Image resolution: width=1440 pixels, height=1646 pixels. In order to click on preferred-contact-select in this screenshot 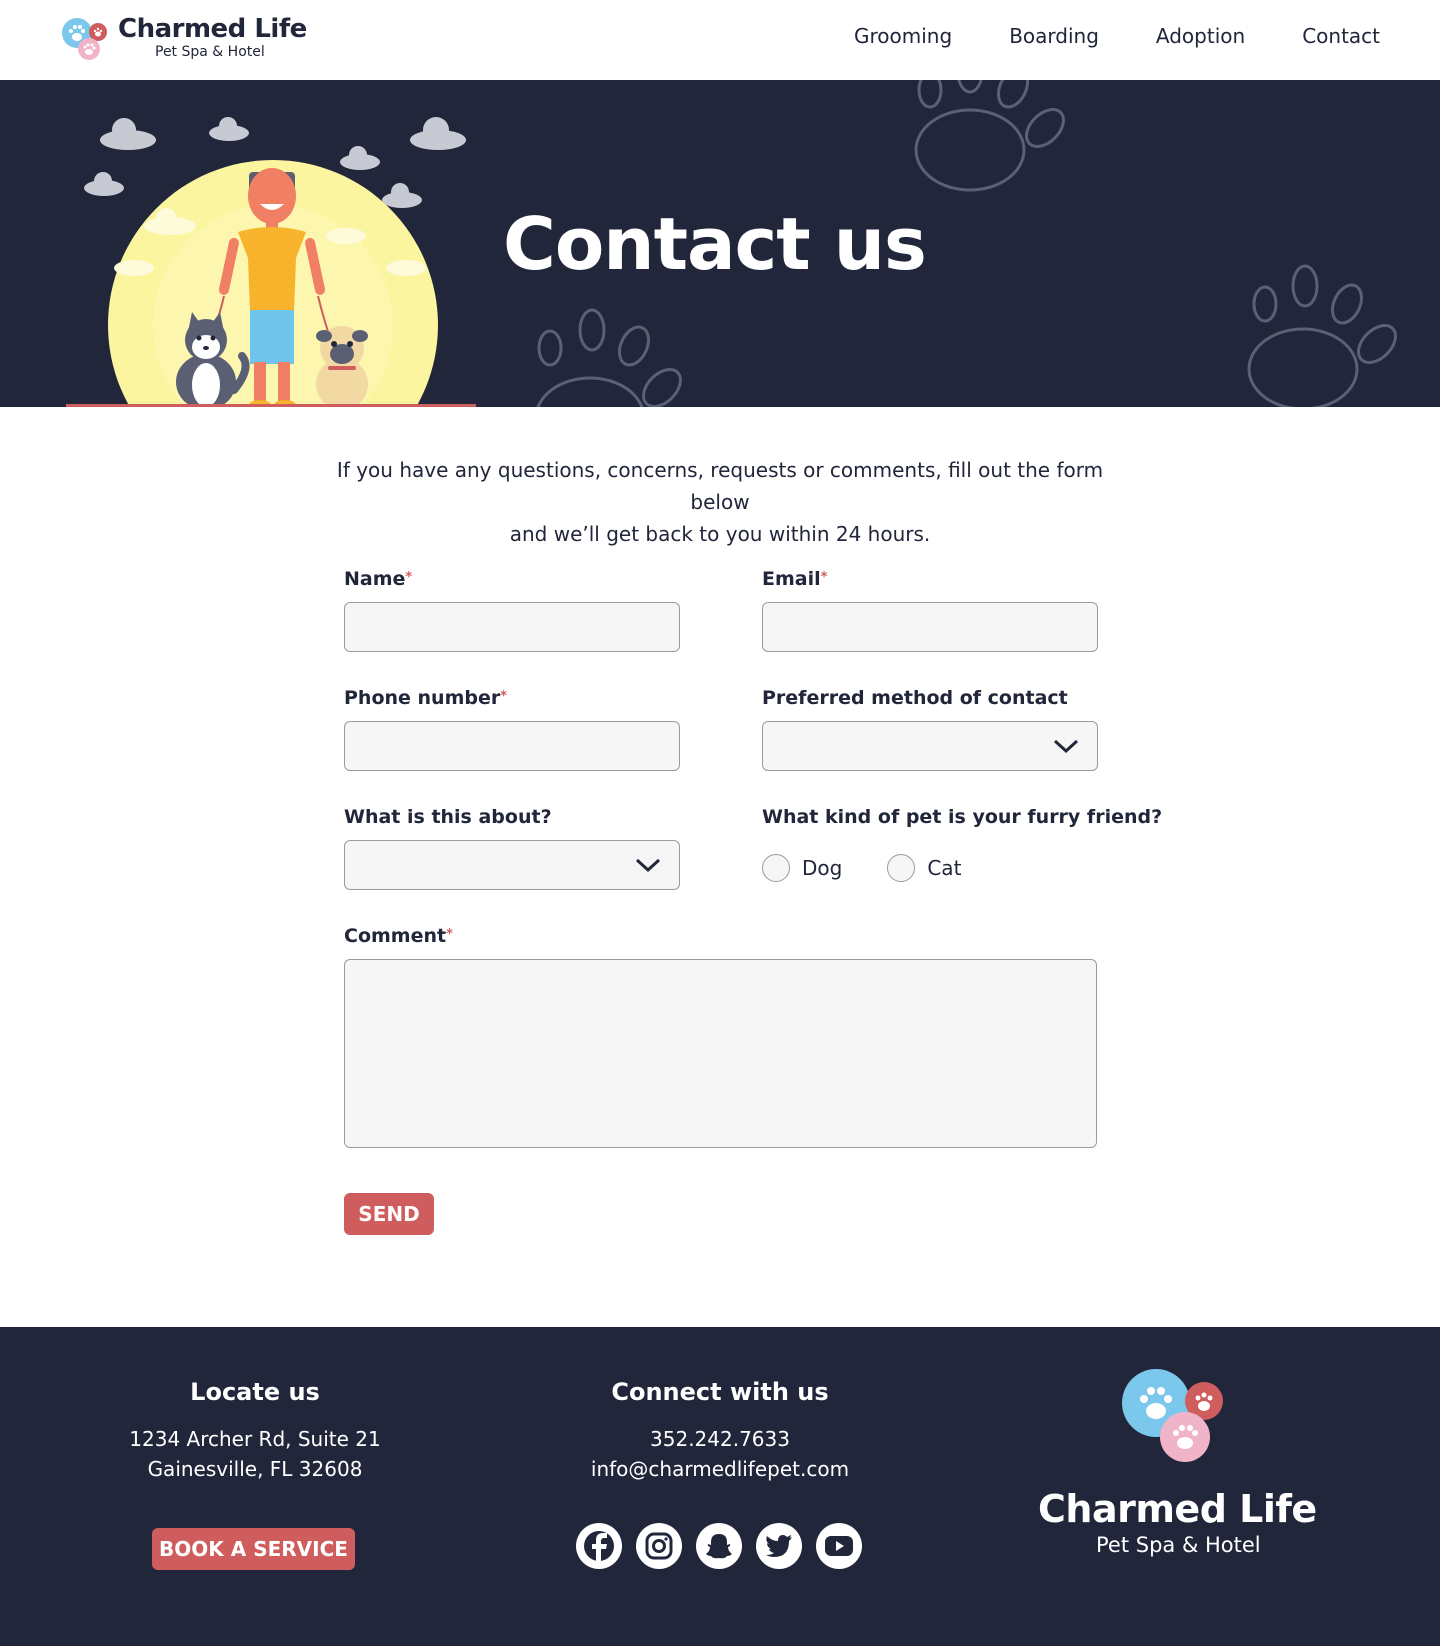, I will do `click(930, 746)`.